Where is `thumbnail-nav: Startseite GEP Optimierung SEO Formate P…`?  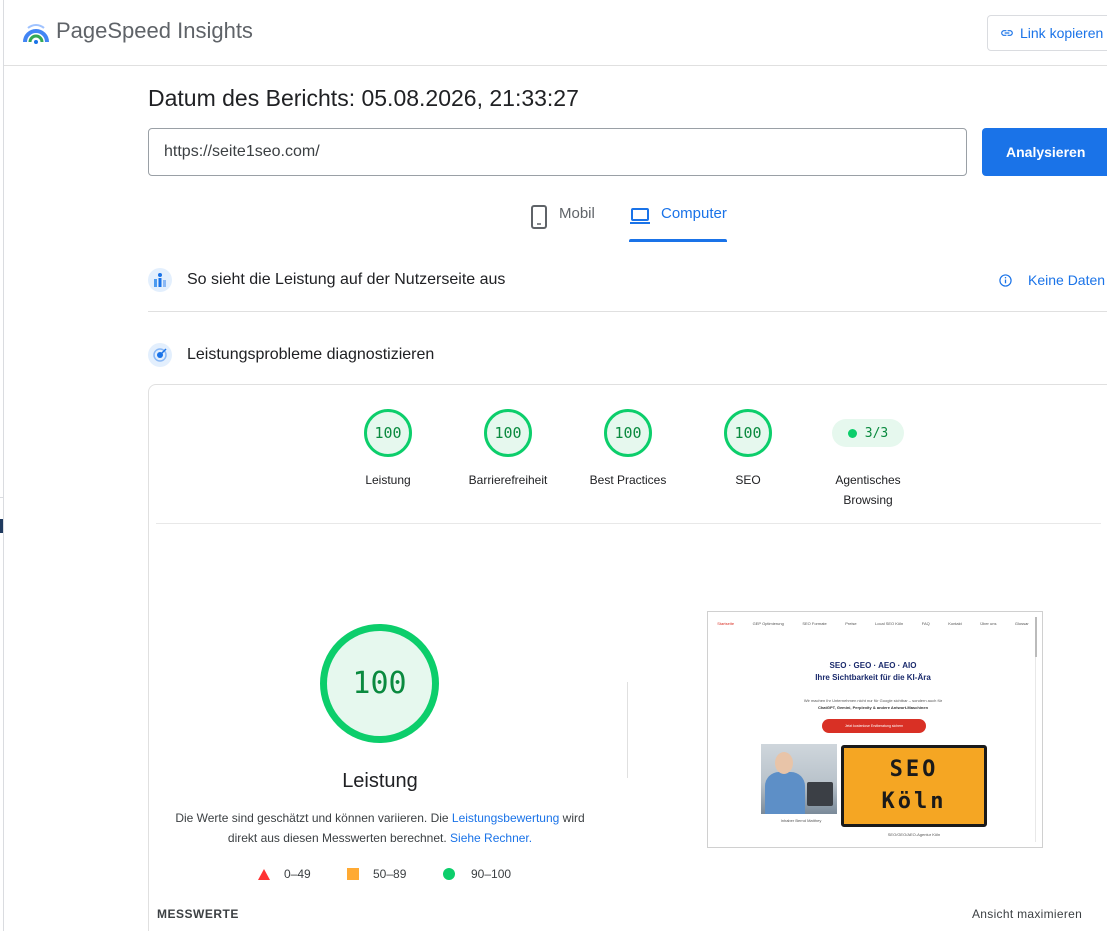
thumbnail-nav: Startseite GEP Optimierung SEO Formate P… is located at coordinates (873, 626).